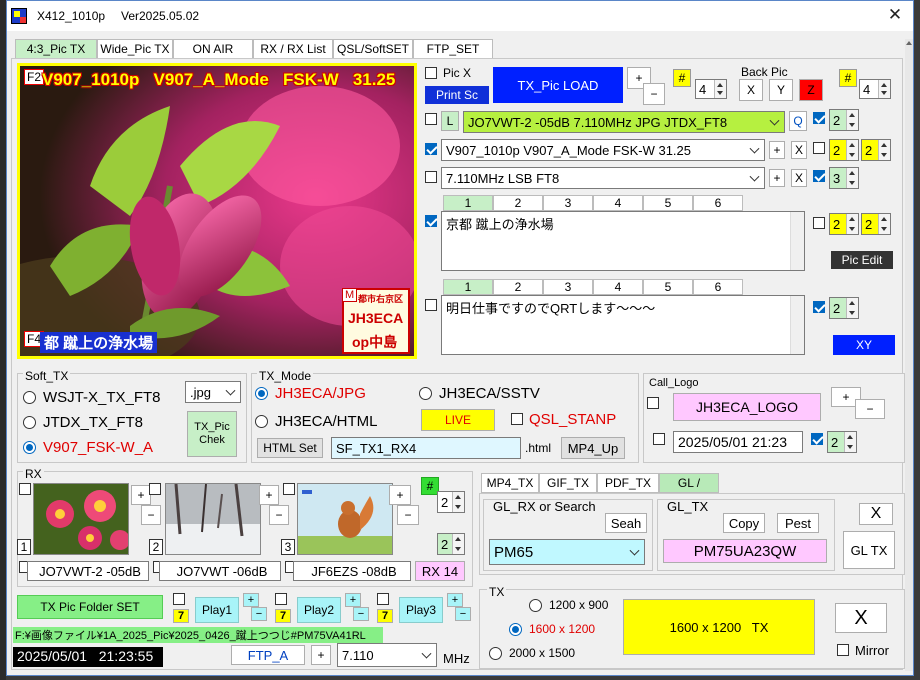 This screenshot has width=920, height=680. I want to click on backpic-hash-button: #, so click(848, 78).